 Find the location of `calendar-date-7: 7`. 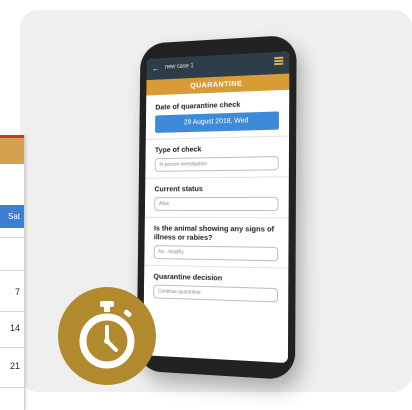

calendar-date-7: 7 is located at coordinates (17, 292).